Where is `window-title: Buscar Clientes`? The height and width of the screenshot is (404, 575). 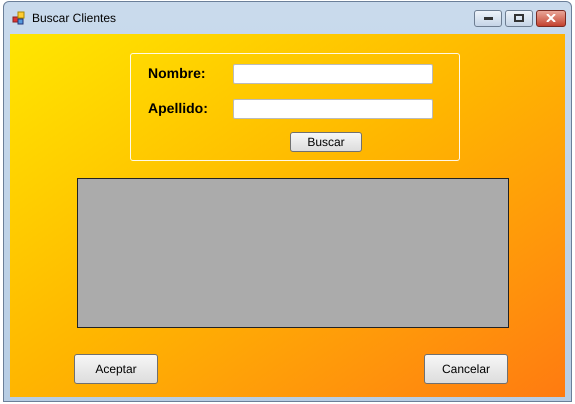
window-title: Buscar Clientes is located at coordinates (74, 18).